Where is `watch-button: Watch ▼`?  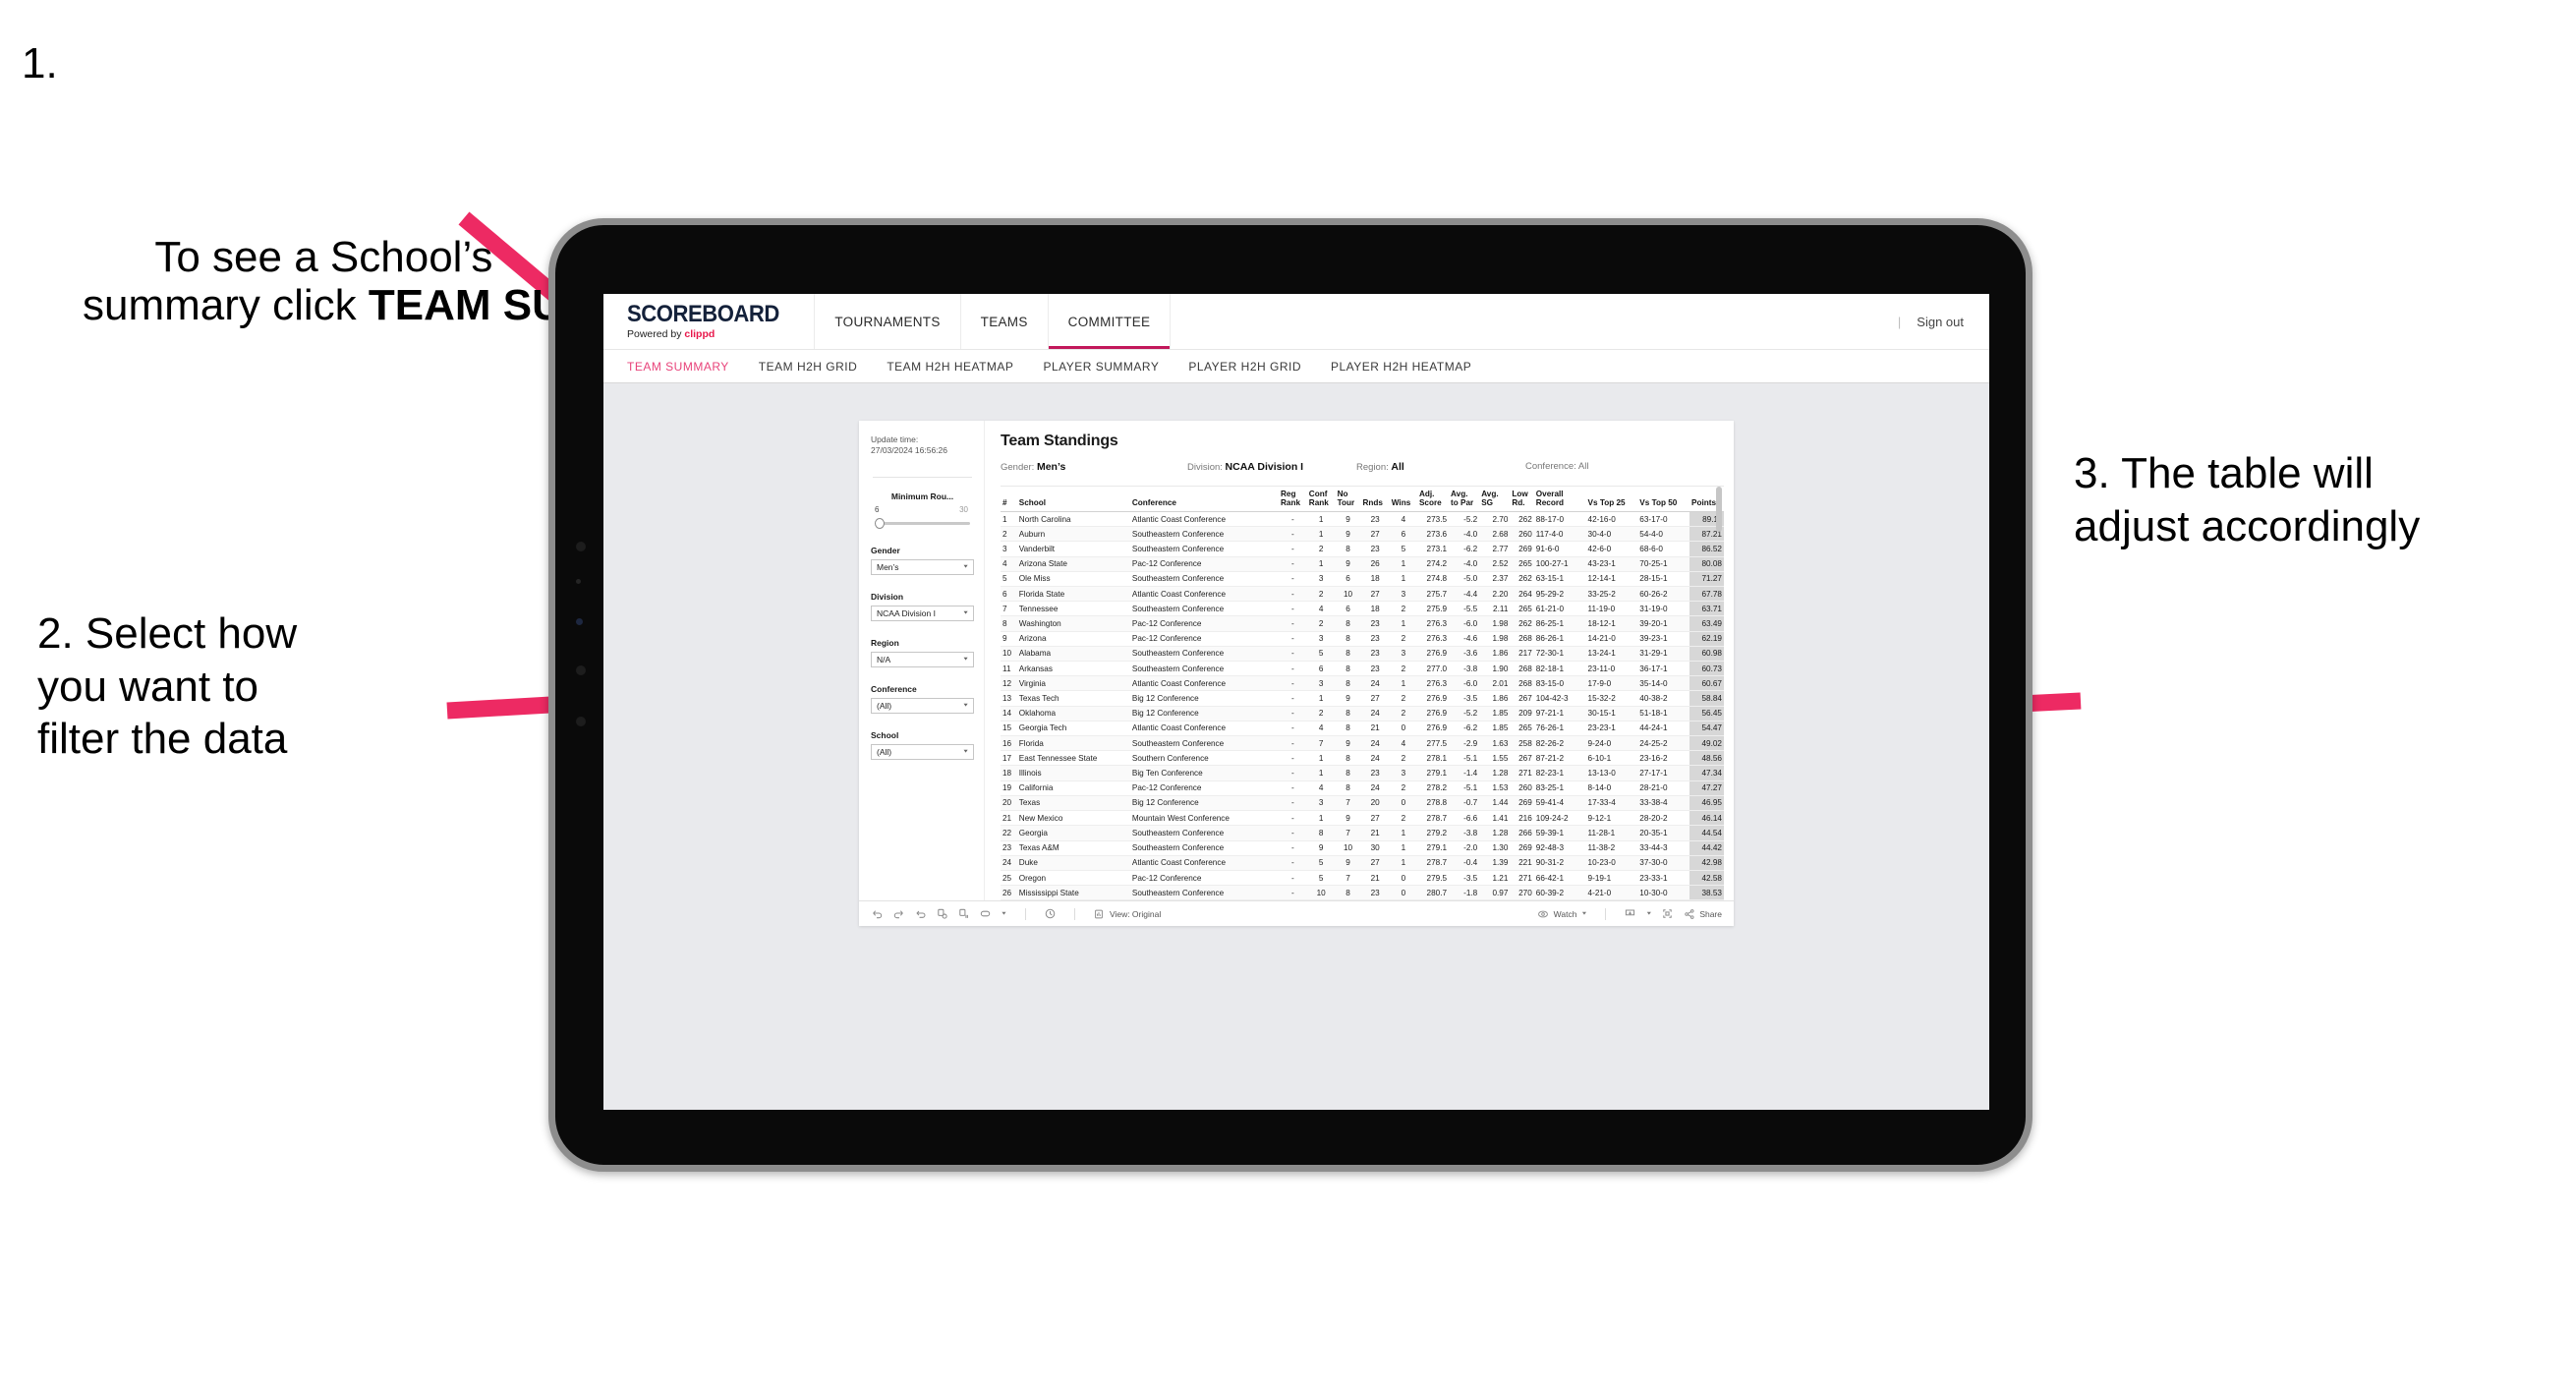
watch-button: Watch ▼ is located at coordinates (1562, 913).